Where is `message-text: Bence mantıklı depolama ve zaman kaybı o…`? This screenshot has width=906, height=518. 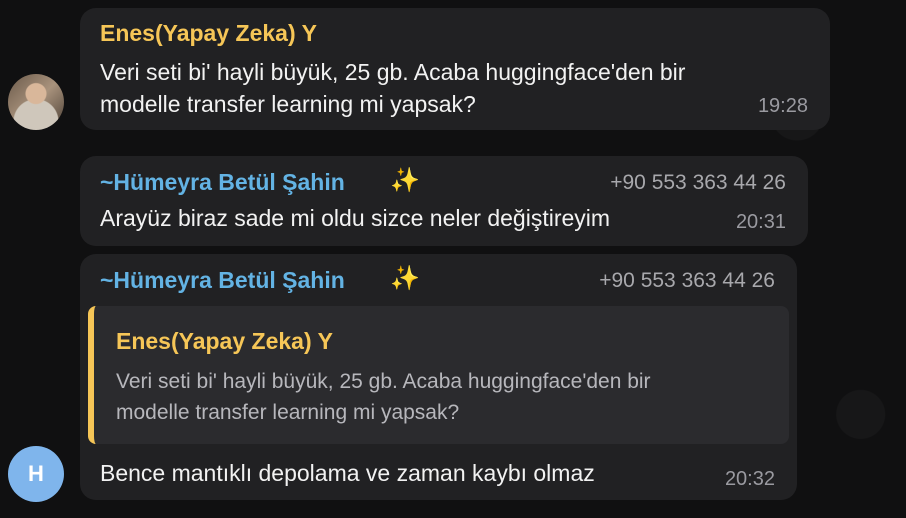
message-text: Bence mantıklı depolama ve zaman kaybı o… is located at coordinates (347, 473).